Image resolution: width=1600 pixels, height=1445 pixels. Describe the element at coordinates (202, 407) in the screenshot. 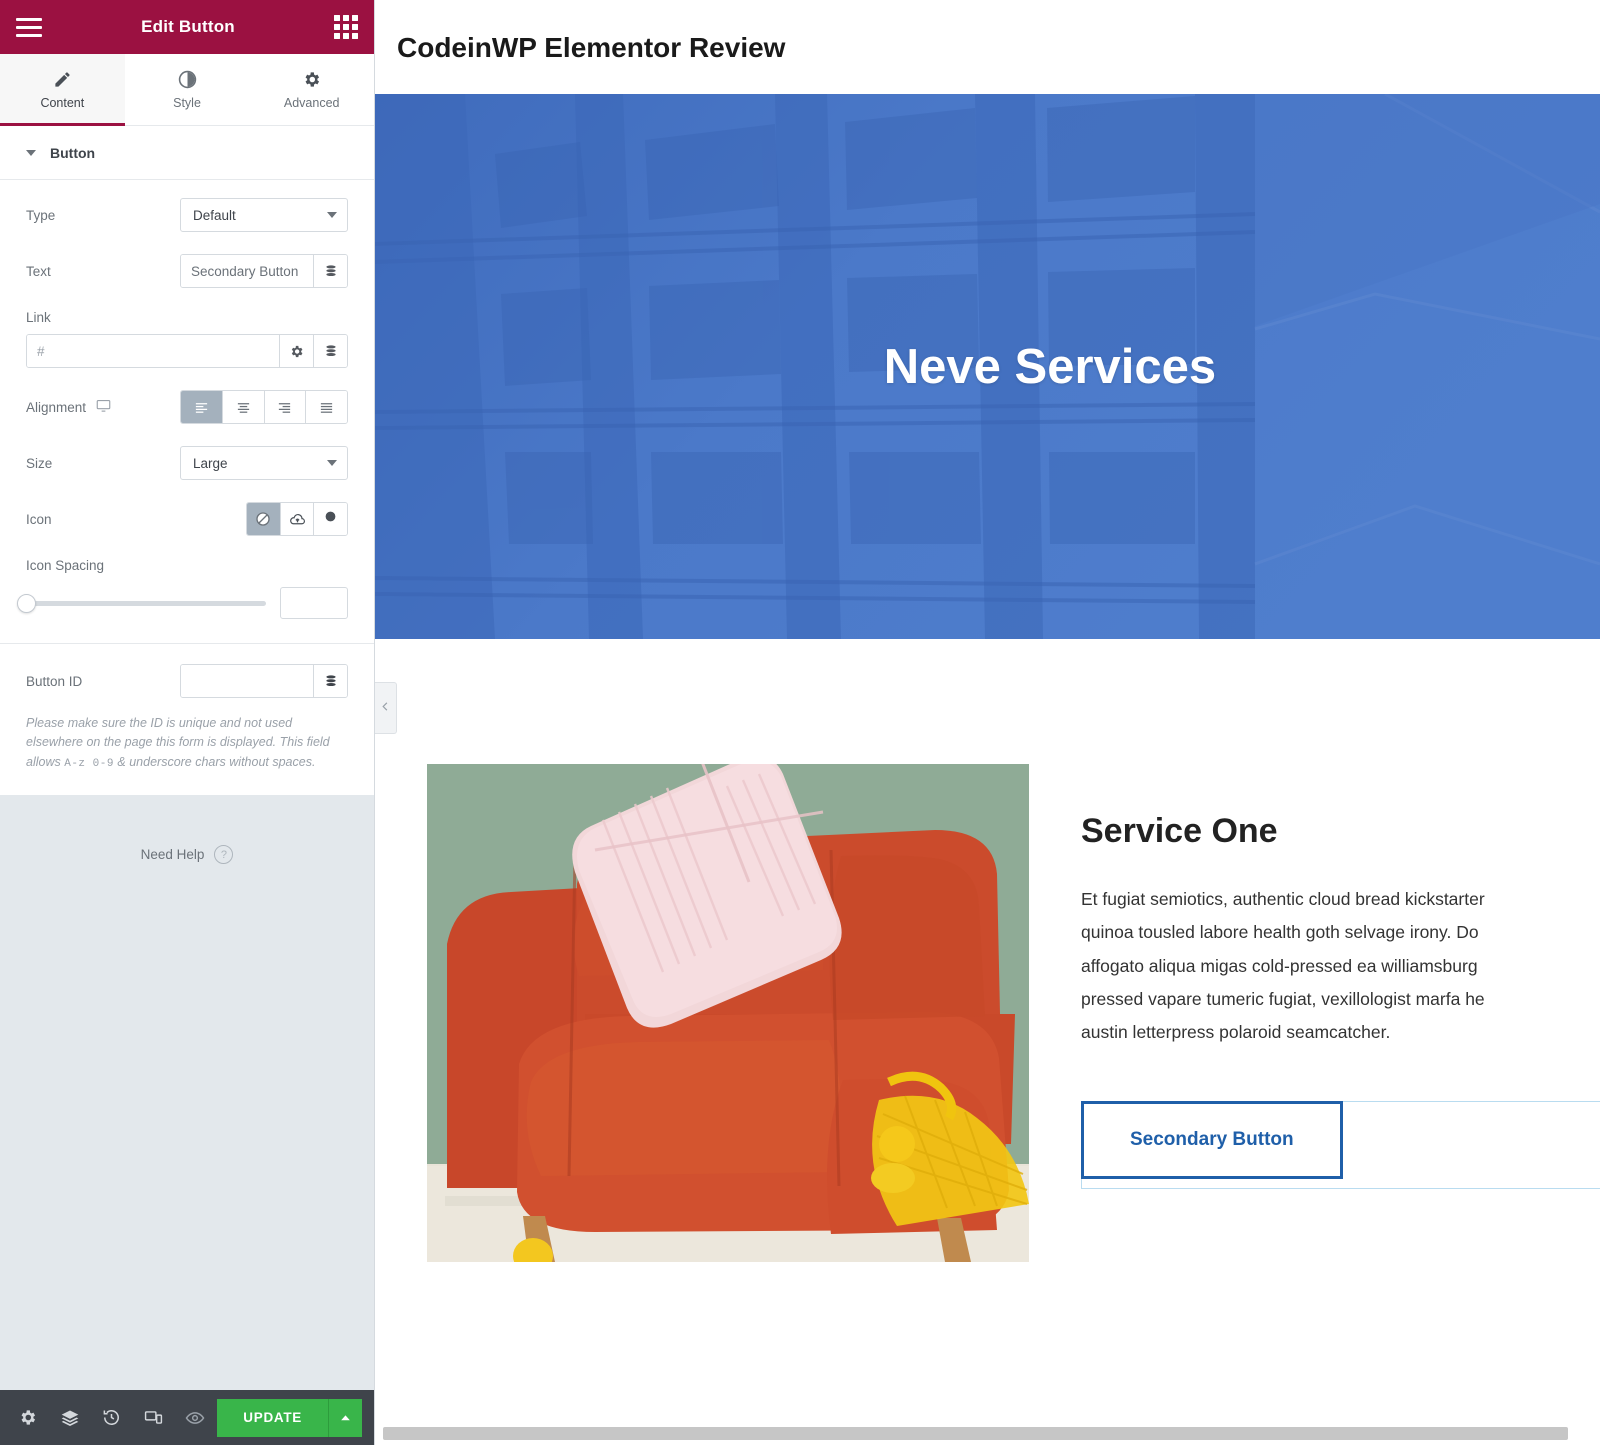

I see `align-left-icon` at that location.